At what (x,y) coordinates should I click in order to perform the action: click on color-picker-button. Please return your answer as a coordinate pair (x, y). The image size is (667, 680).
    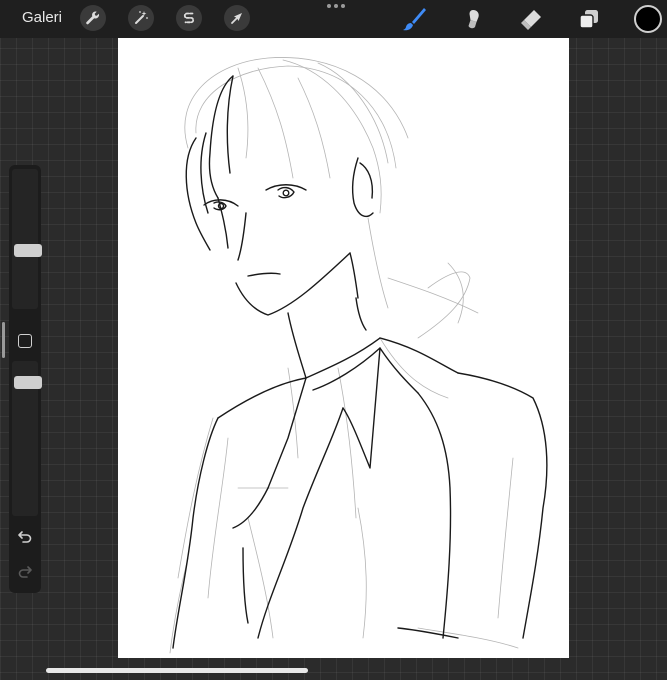
    Looking at the image, I should click on (648, 19).